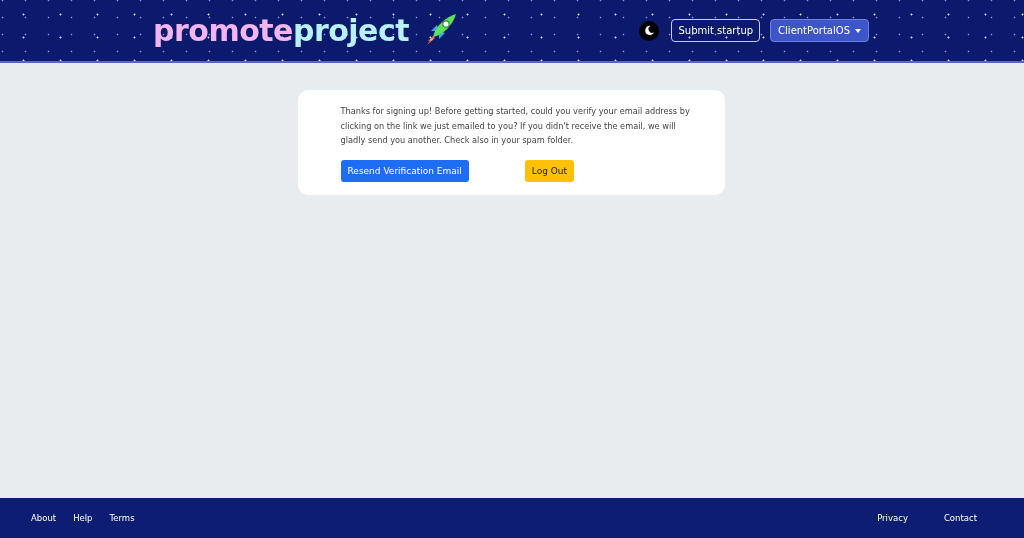  What do you see at coordinates (281, 30) in the screenshot?
I see `logo-text: promoteproject` at bounding box center [281, 30].